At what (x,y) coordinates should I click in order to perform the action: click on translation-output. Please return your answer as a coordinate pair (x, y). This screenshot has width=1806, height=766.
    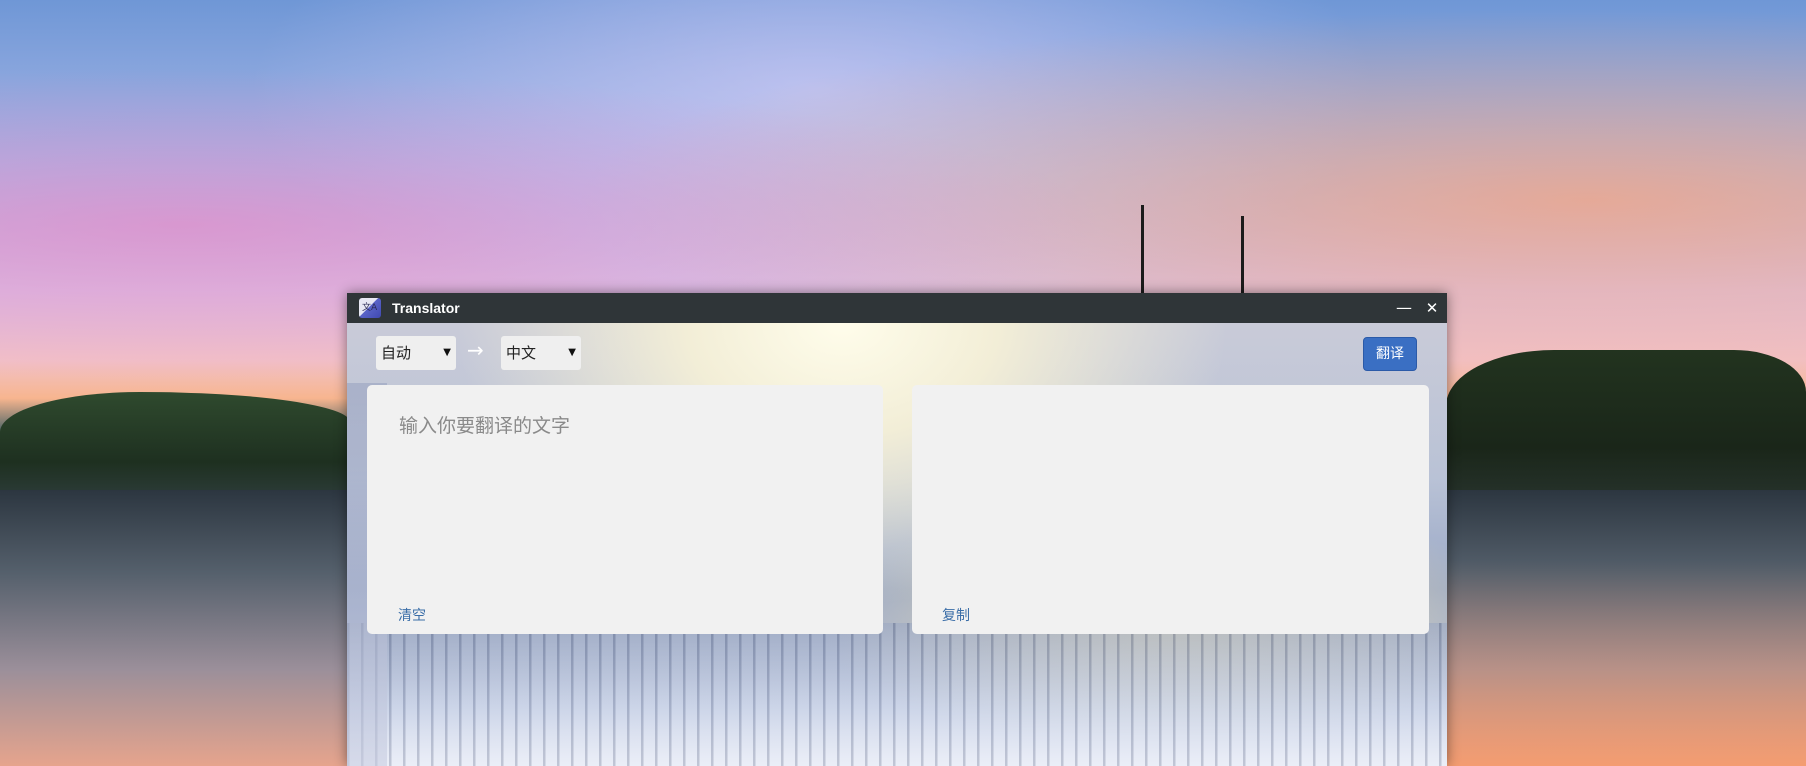
    Looking at the image, I should click on (1172, 493).